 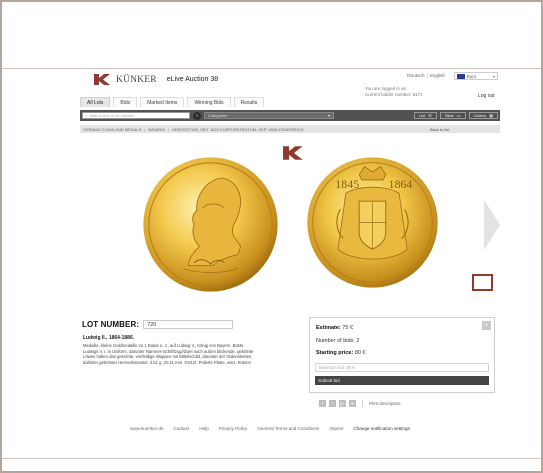 I want to click on category-select: Categories ▾, so click(x=269, y=115).